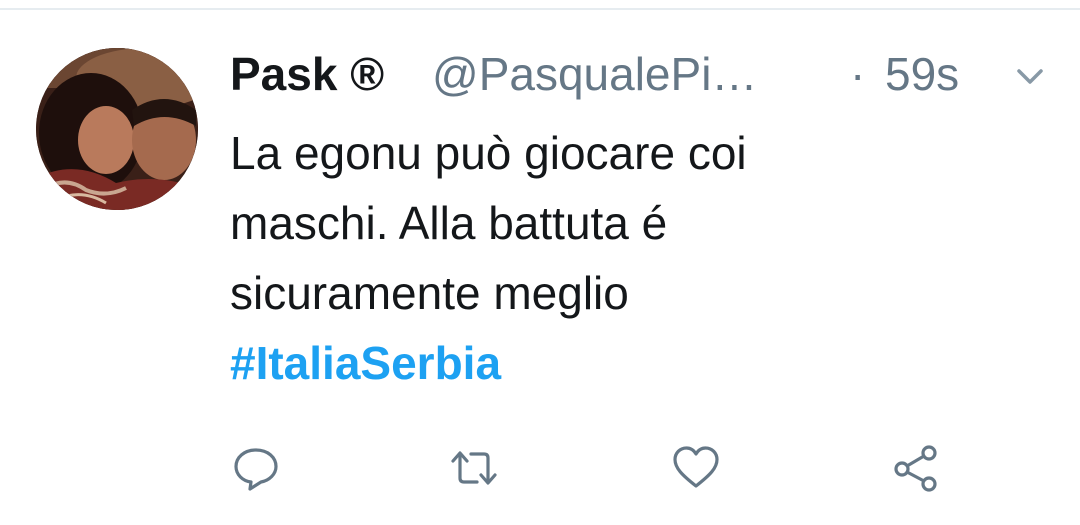  I want to click on tweet-text-line: sicuramente meglio, so click(429, 293).